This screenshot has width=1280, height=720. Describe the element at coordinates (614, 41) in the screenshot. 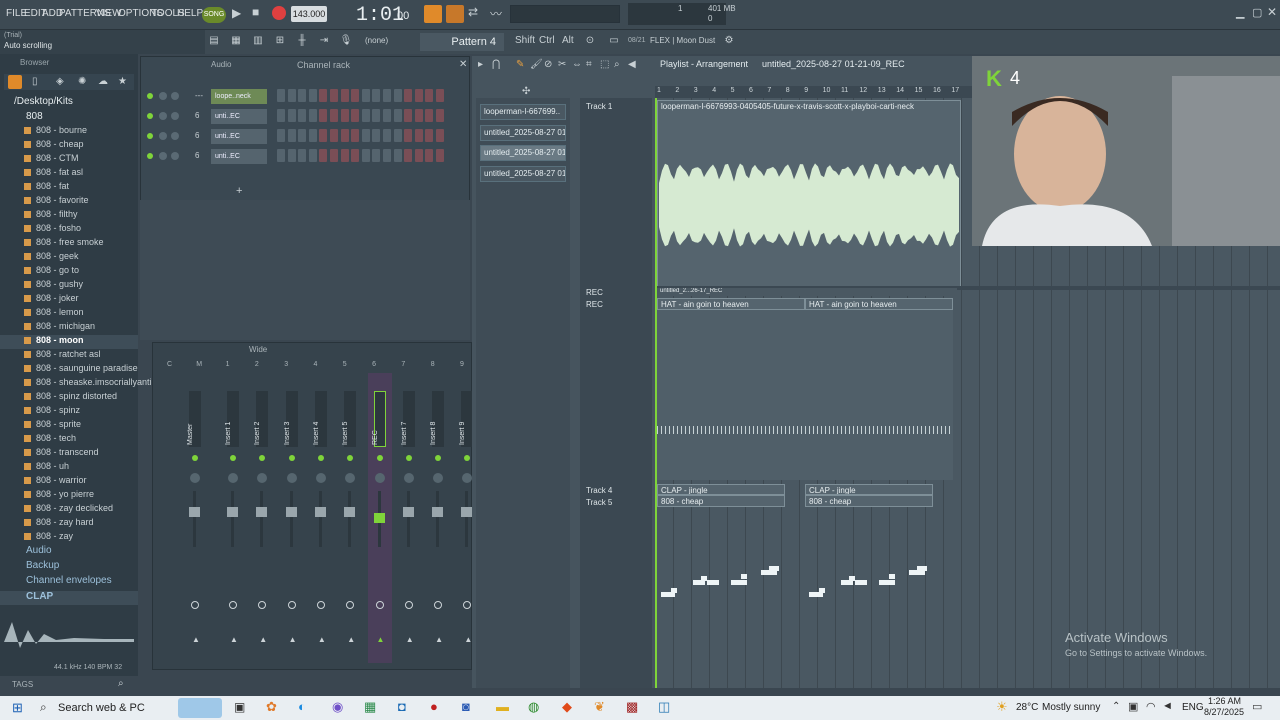

I see `piano-icon: ▭` at that location.